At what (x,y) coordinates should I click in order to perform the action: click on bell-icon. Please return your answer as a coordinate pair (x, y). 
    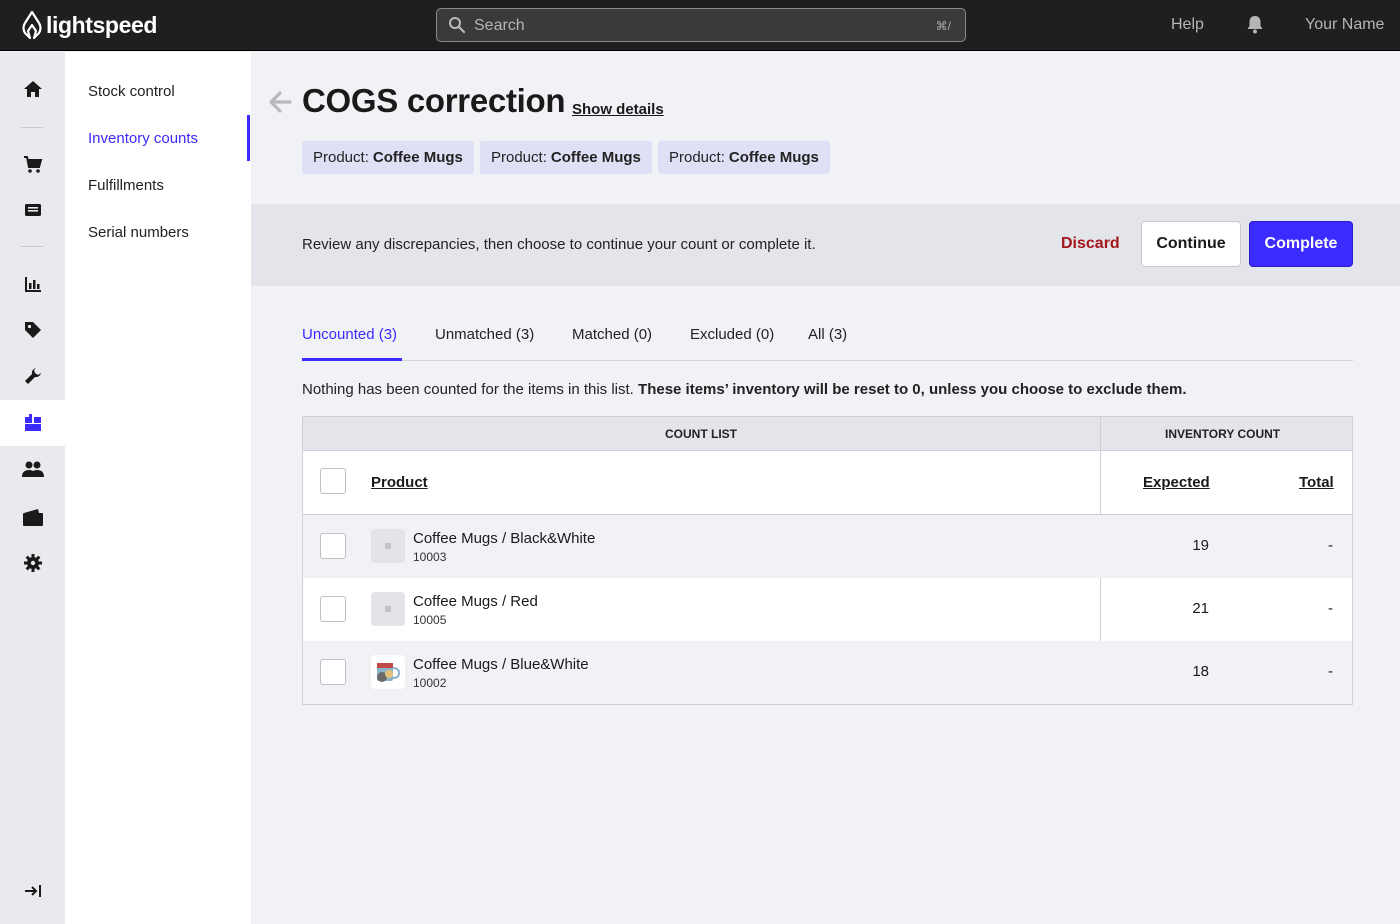
    Looking at the image, I should click on (1255, 25).